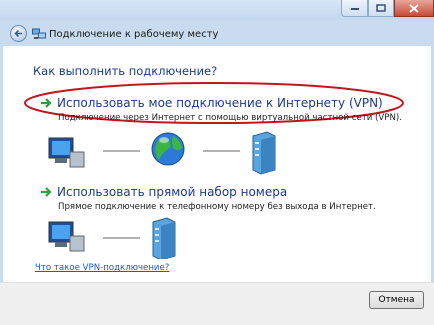  What do you see at coordinates (134, 34) in the screenshot?
I see `dialog-title: Подключение к рабочему месту` at bounding box center [134, 34].